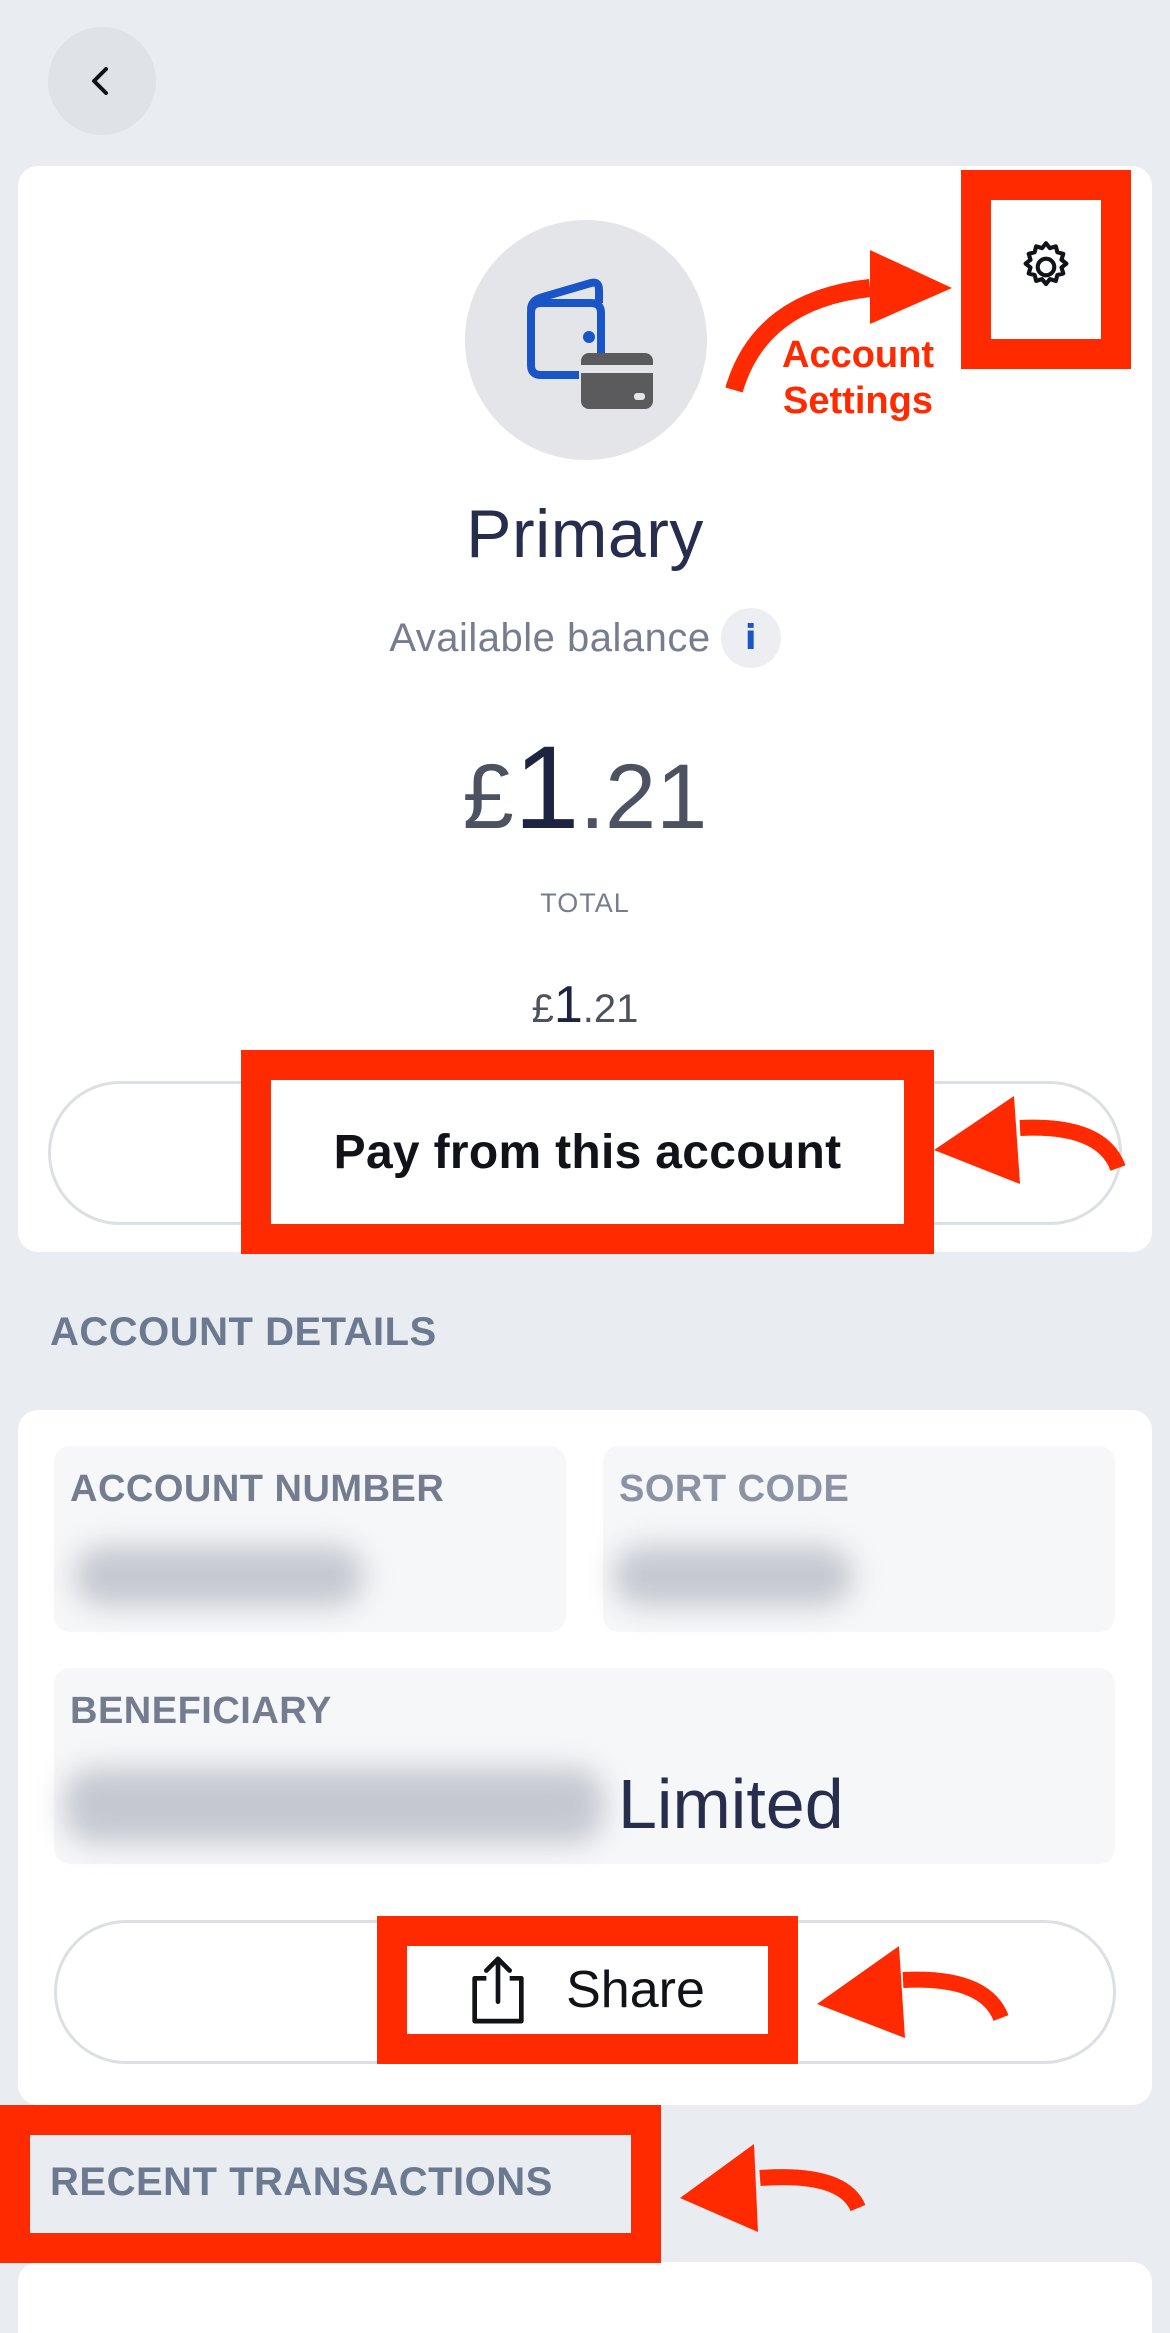 This screenshot has height=2333, width=1170. I want to click on account-number-field: ACCOUNT NUMBER, so click(310, 1539).